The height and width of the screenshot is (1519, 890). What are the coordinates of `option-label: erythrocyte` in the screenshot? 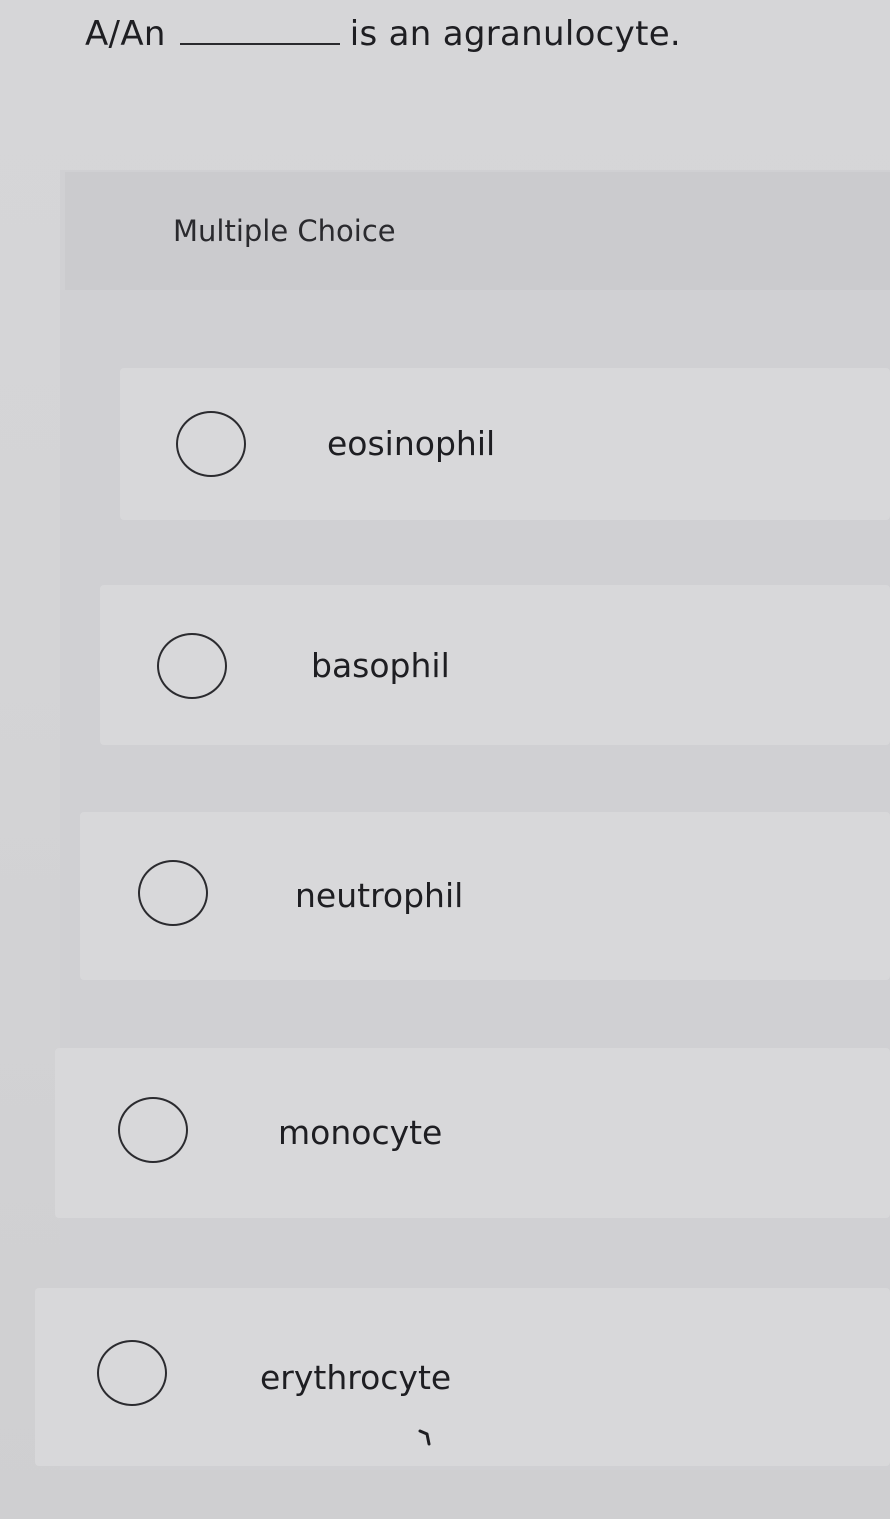 It's located at (355, 1377).